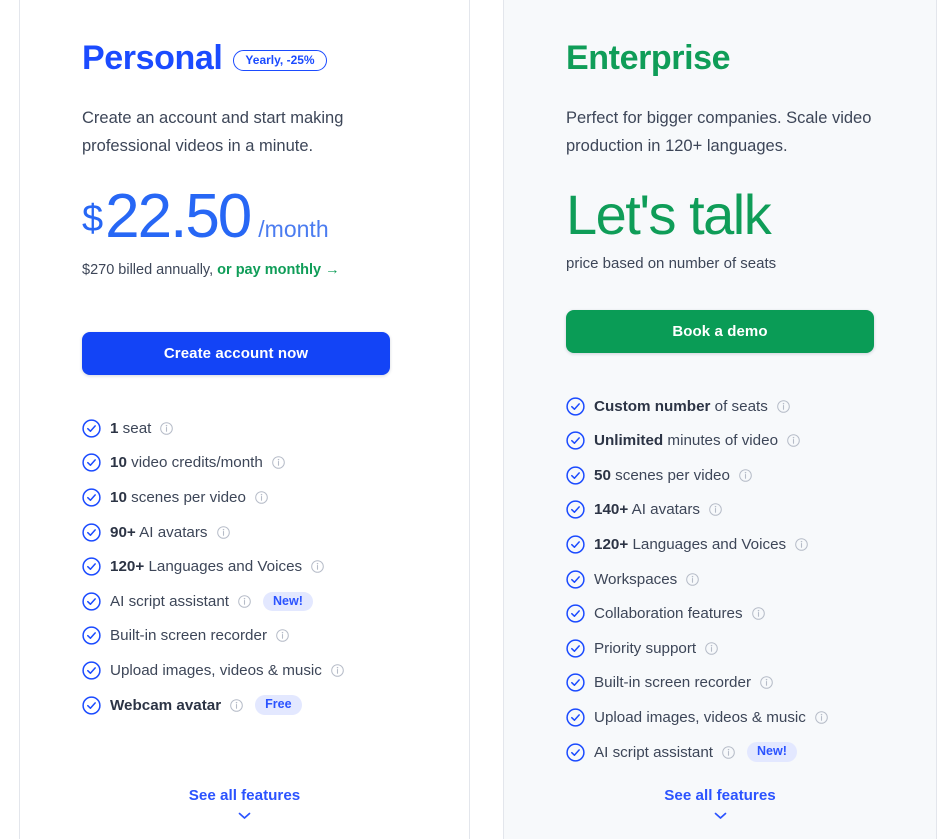 The width and height of the screenshot is (937, 839). I want to click on list-item: Unlimited minutes of video, so click(737, 440).